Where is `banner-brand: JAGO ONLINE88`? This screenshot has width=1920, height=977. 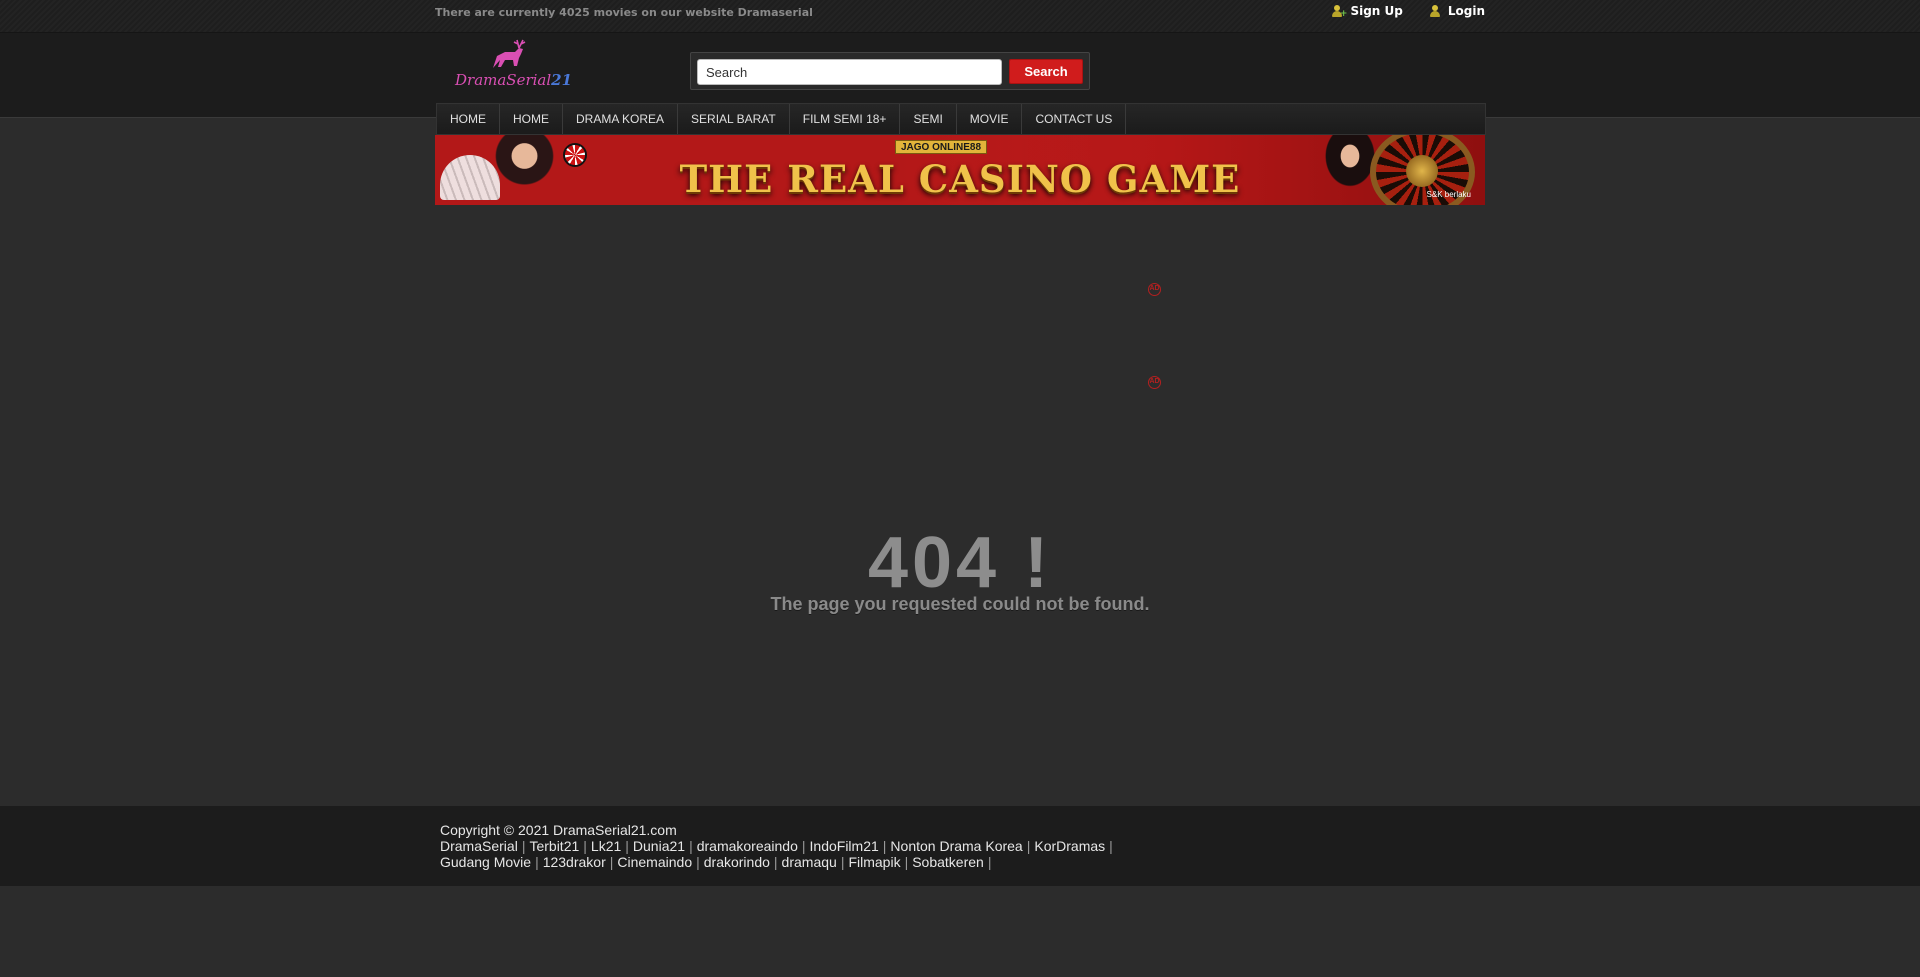
banner-brand: JAGO ONLINE88 is located at coordinates (941, 147).